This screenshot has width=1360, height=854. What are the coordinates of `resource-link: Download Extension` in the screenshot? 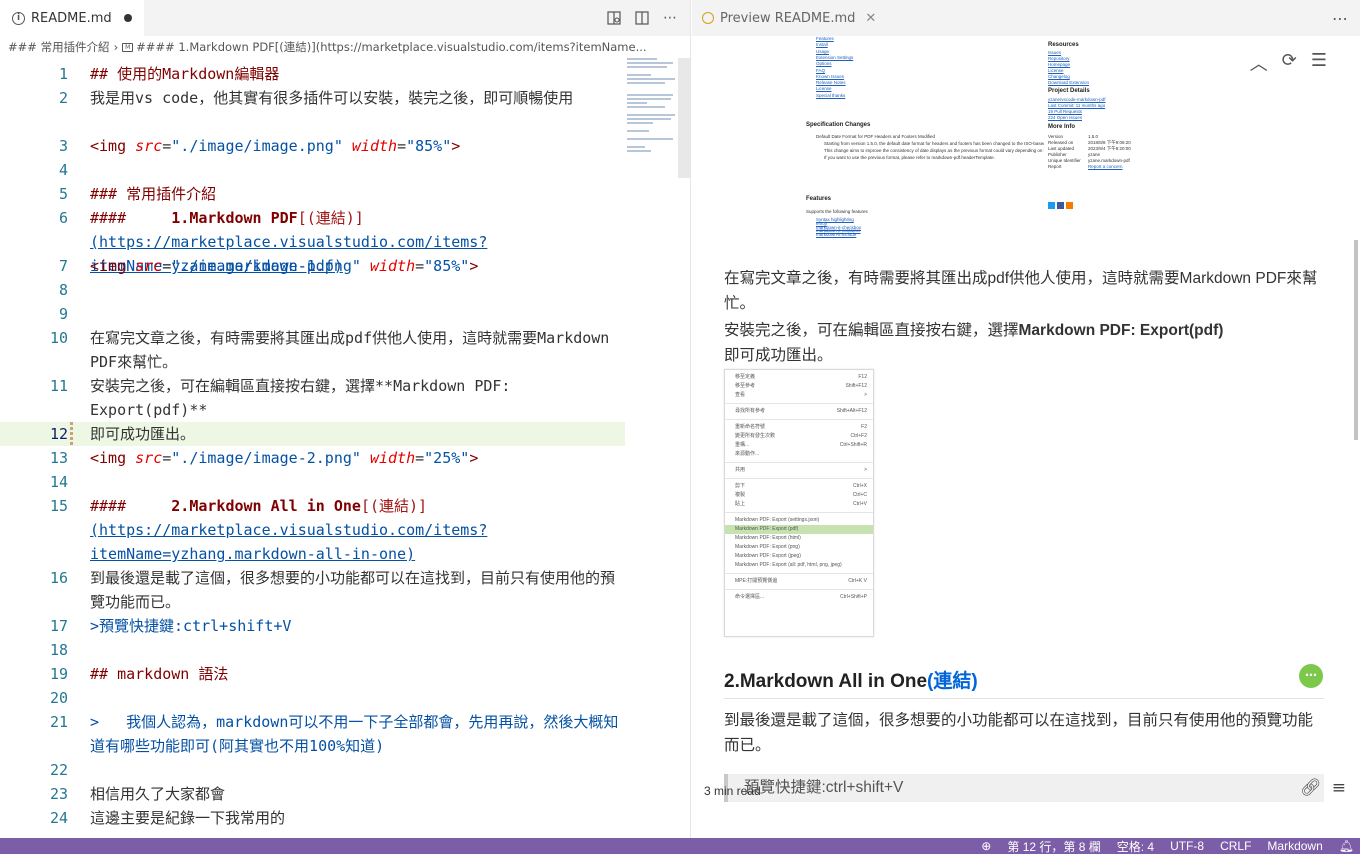 It's located at (1068, 83).